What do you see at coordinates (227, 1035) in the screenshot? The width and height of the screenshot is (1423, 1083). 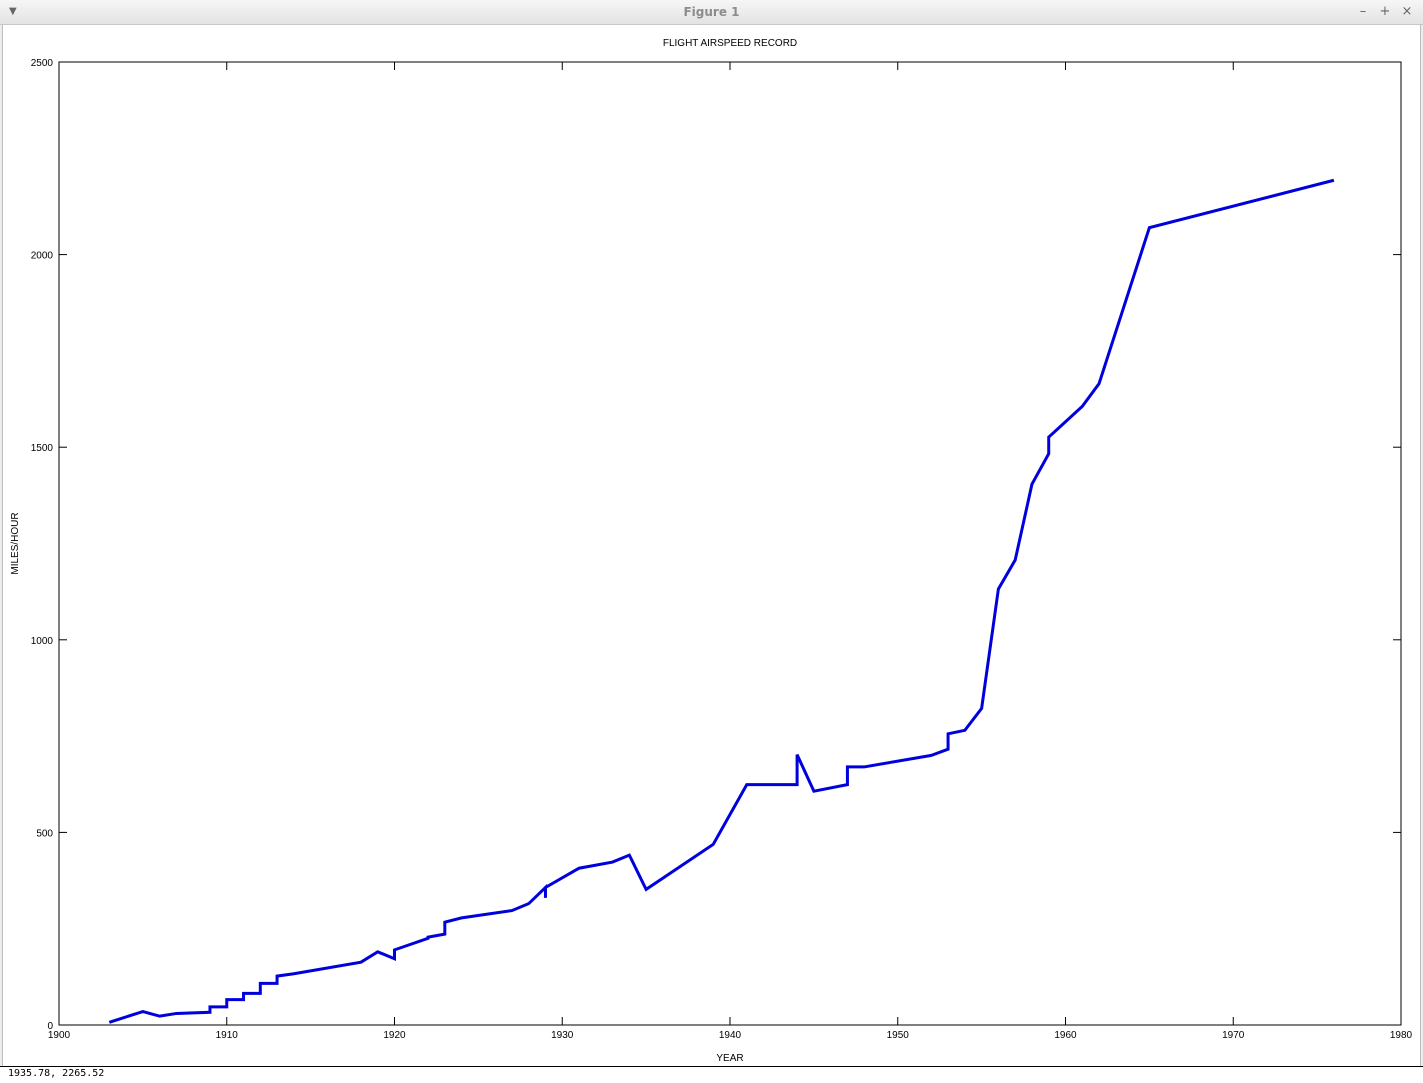 I see `x-tick-label: 1910` at bounding box center [227, 1035].